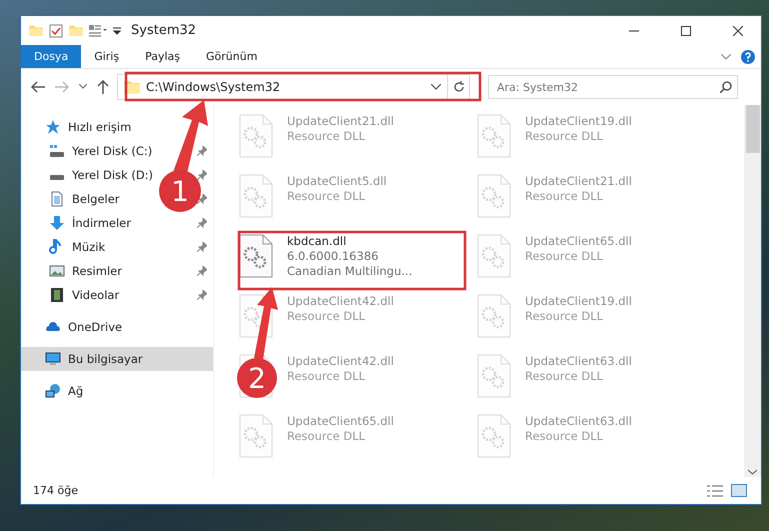  What do you see at coordinates (748, 57) in the screenshot?
I see `help-icon` at bounding box center [748, 57].